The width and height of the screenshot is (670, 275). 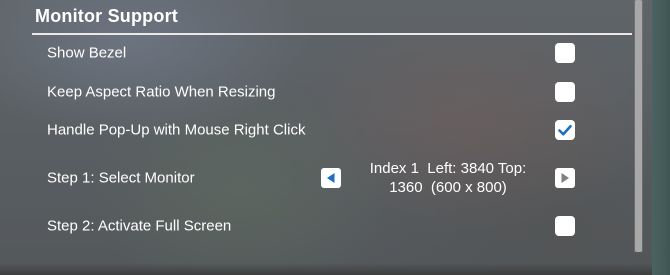 What do you see at coordinates (106, 16) in the screenshot?
I see `section-title: Monitor Support` at bounding box center [106, 16].